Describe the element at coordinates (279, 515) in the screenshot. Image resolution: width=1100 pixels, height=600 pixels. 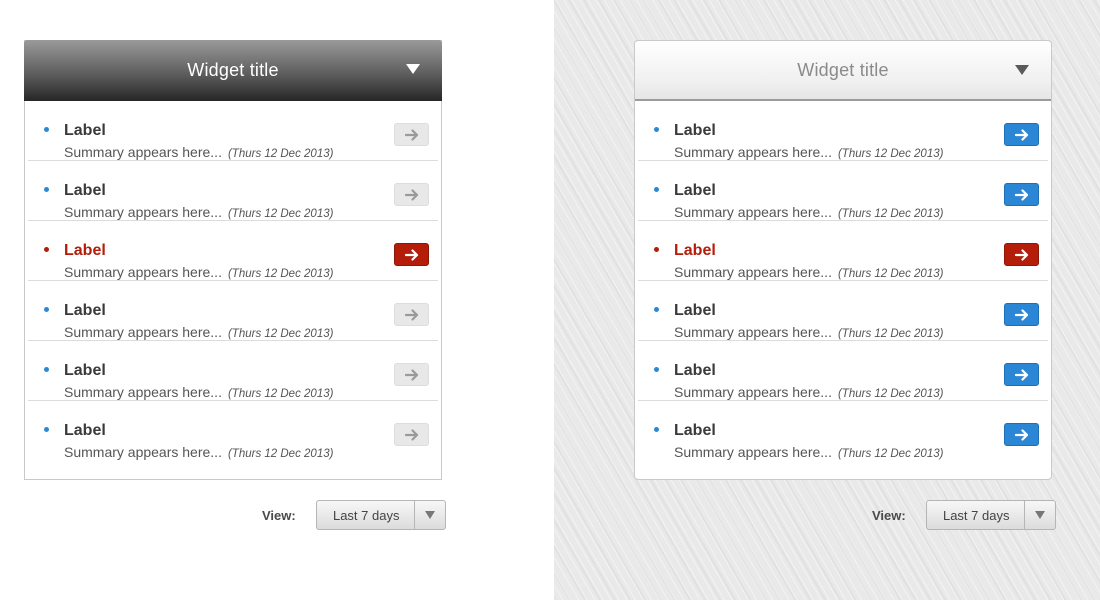
I see `view-label: View:` at that location.